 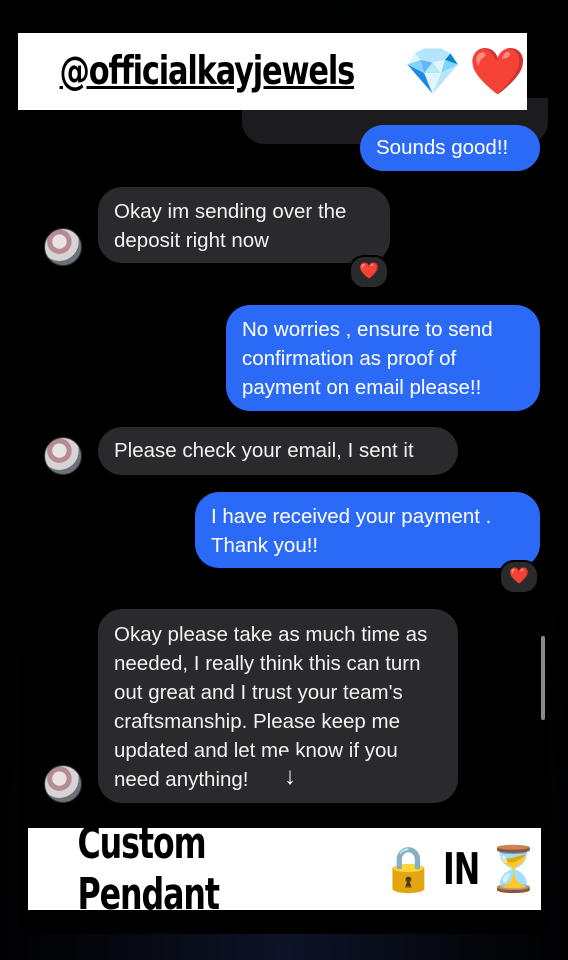 I want to click on diamond-emoji: 💎, so click(x=433, y=71).